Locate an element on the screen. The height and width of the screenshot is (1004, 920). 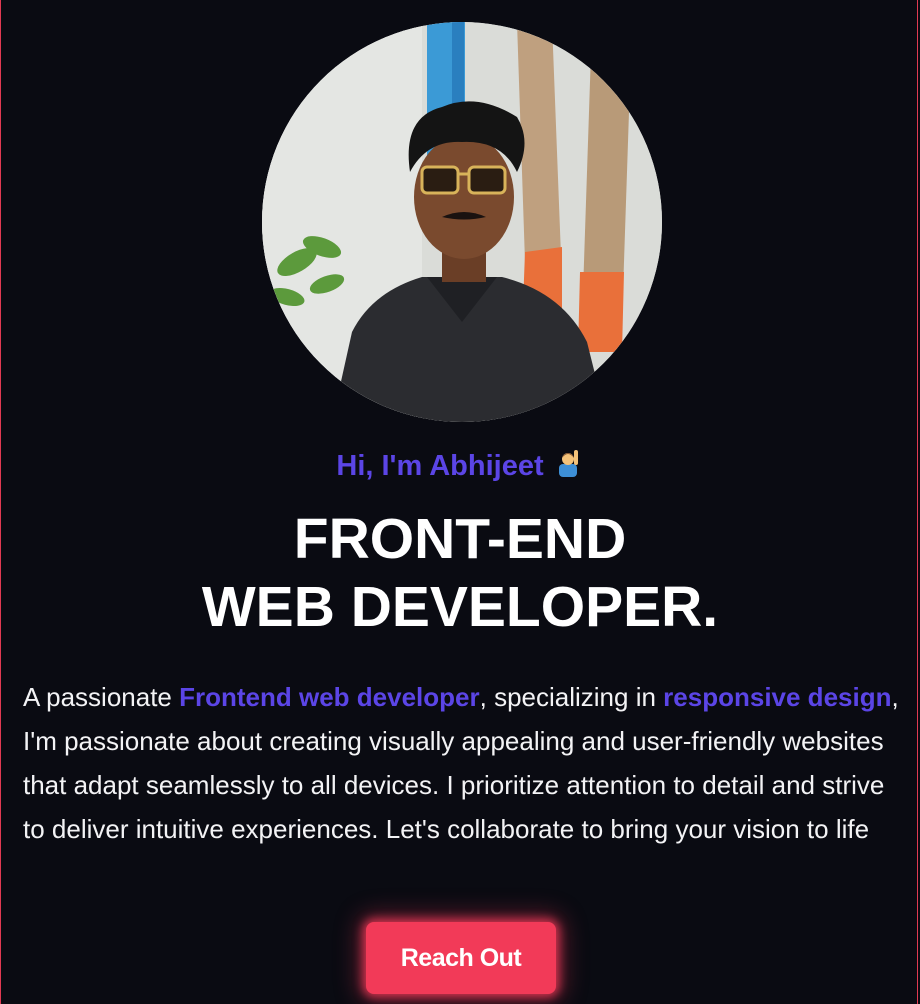
headline-line-2: WEB DEVELOPER. is located at coordinates (460, 607).